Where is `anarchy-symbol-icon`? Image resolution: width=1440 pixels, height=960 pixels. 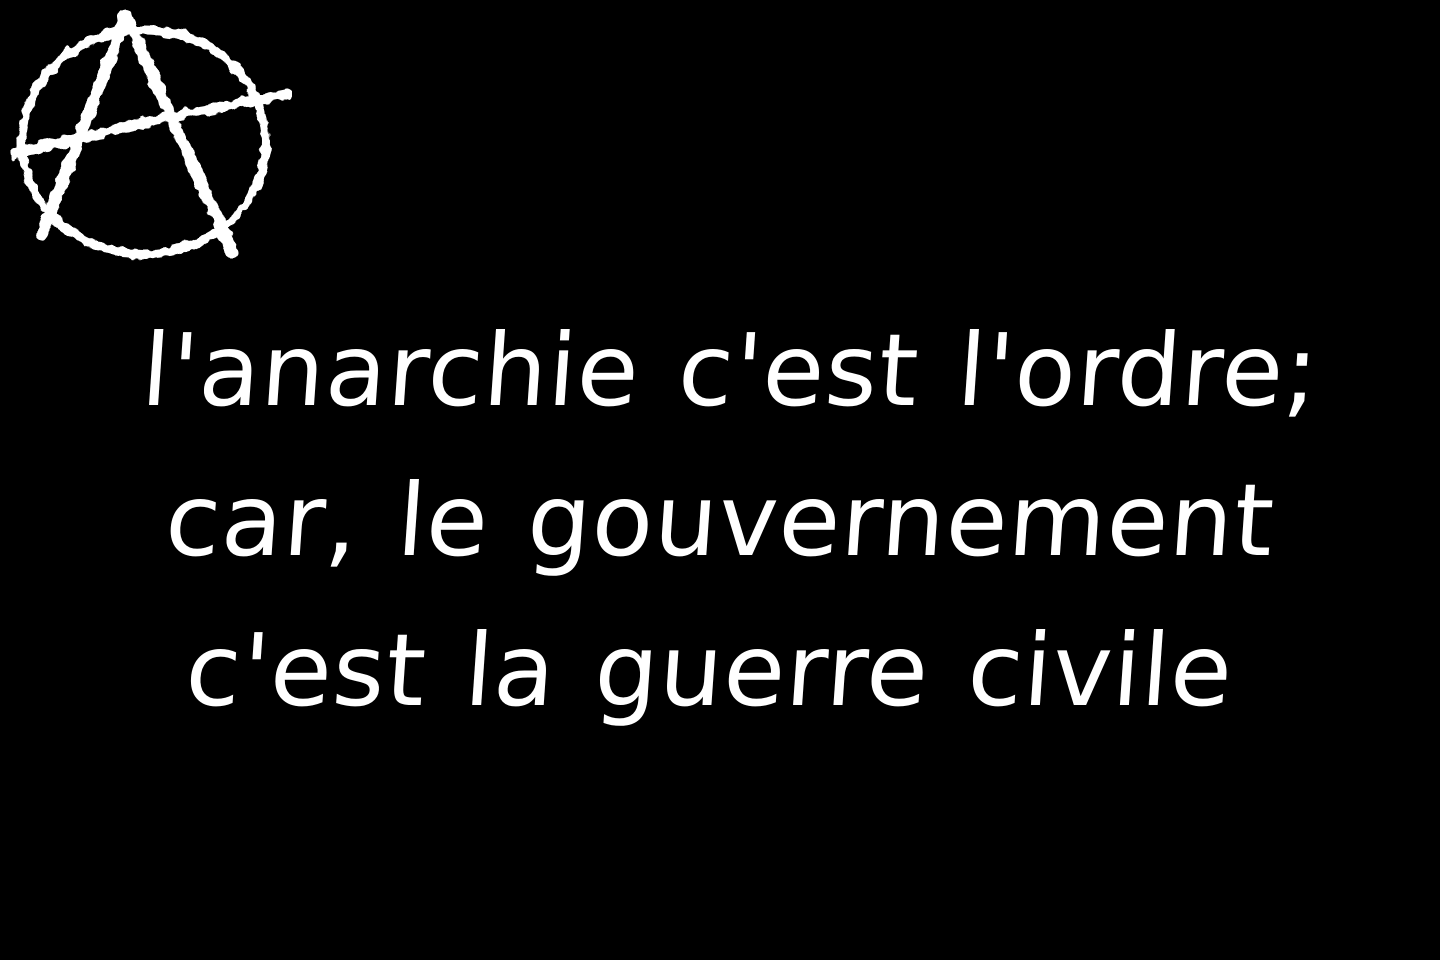 anarchy-symbol-icon is located at coordinates (150, 134).